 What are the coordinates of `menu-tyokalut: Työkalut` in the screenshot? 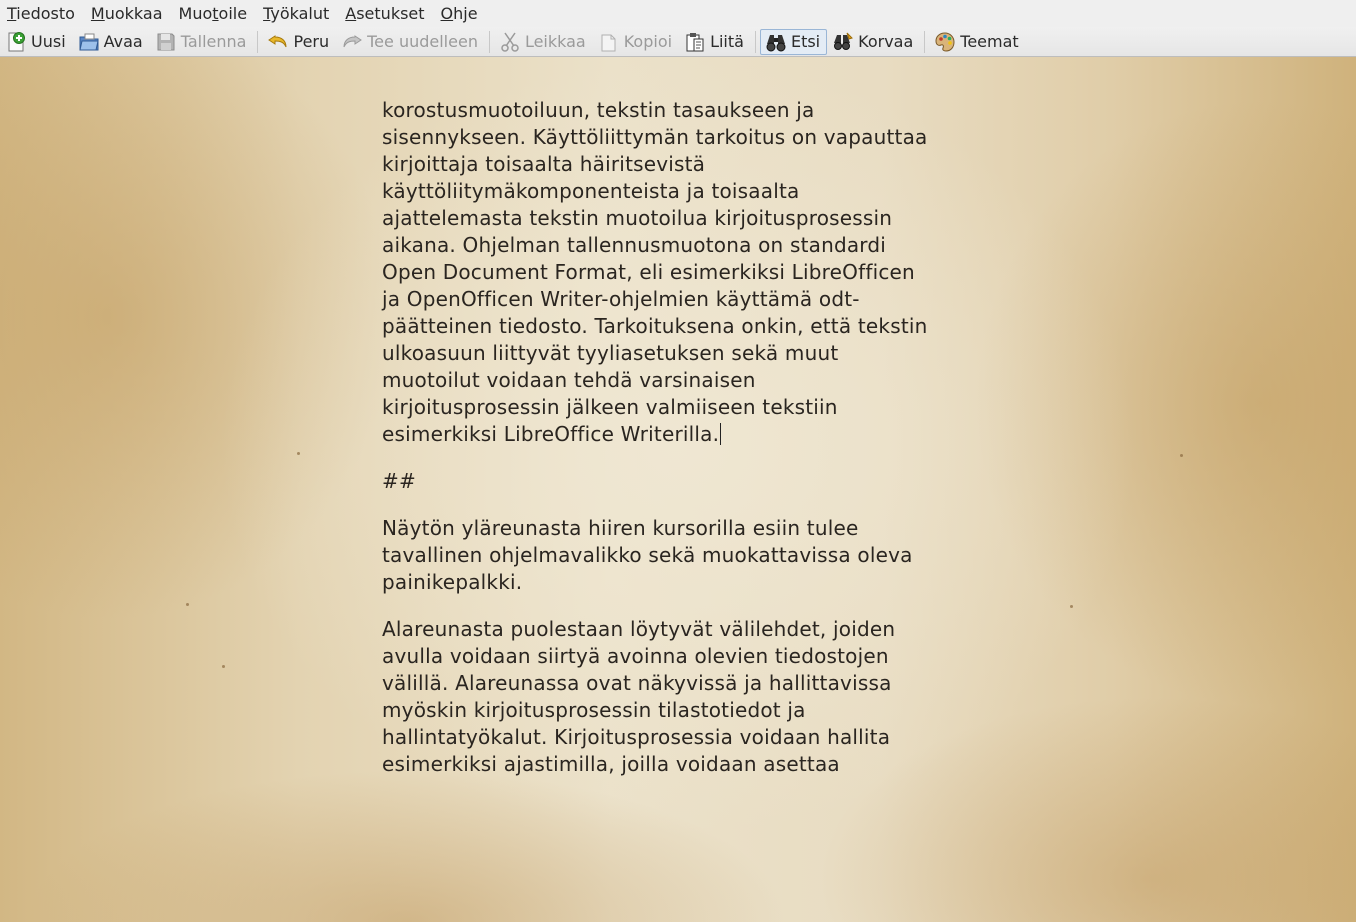 It's located at (296, 13).